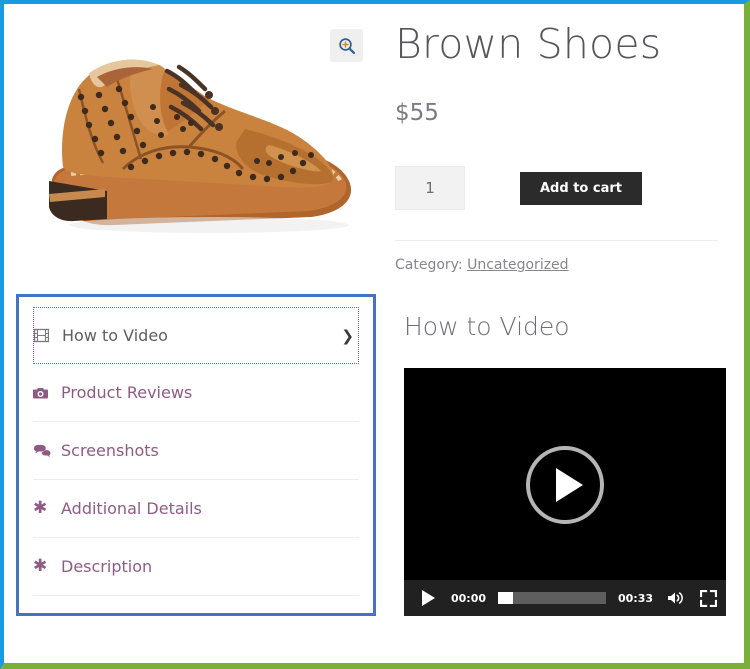 This screenshot has height=669, width=750. I want to click on progress-fill, so click(506, 598).